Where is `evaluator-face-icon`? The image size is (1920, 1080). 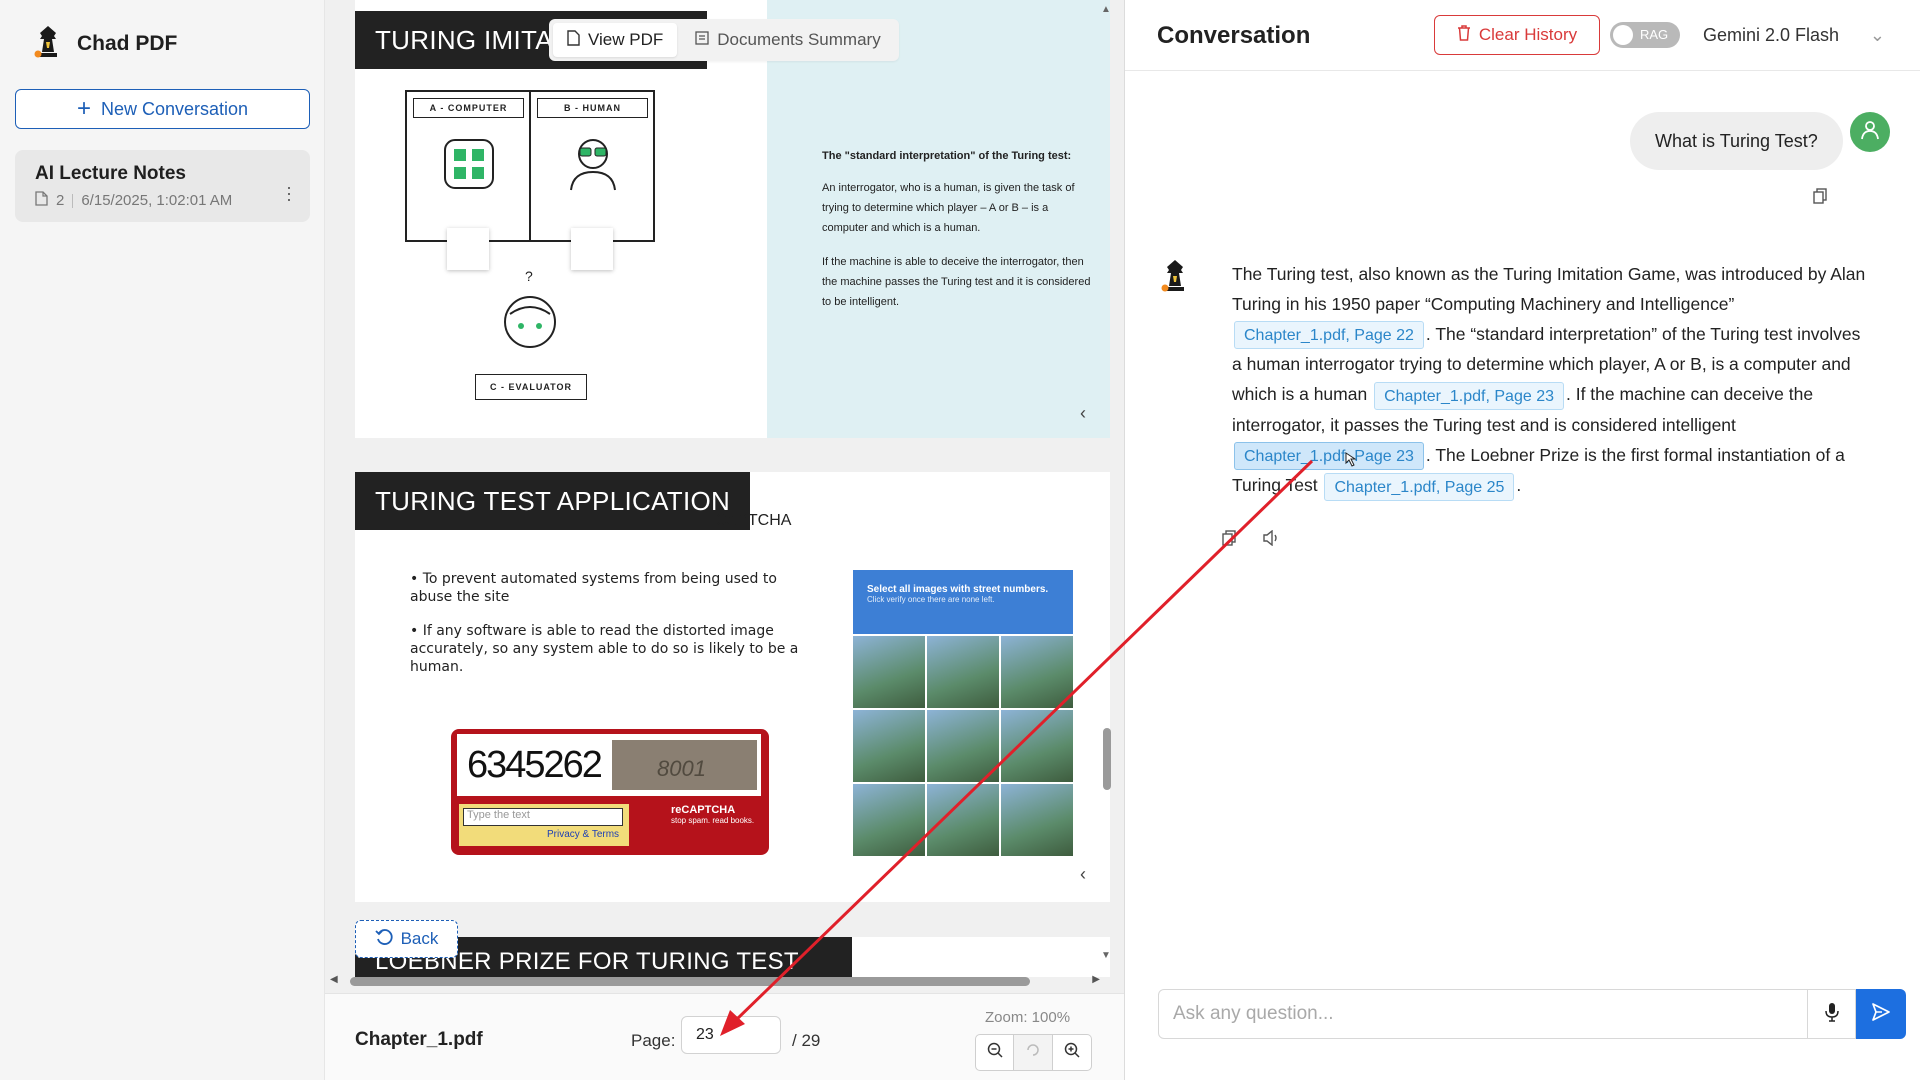 evaluator-face-icon is located at coordinates (530, 324).